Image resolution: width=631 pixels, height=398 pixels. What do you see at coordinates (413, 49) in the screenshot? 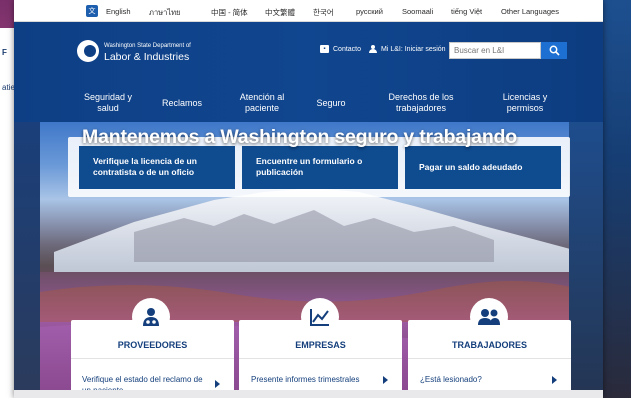
I see `login-label: Mi L&I: Iniciar sesión` at bounding box center [413, 49].